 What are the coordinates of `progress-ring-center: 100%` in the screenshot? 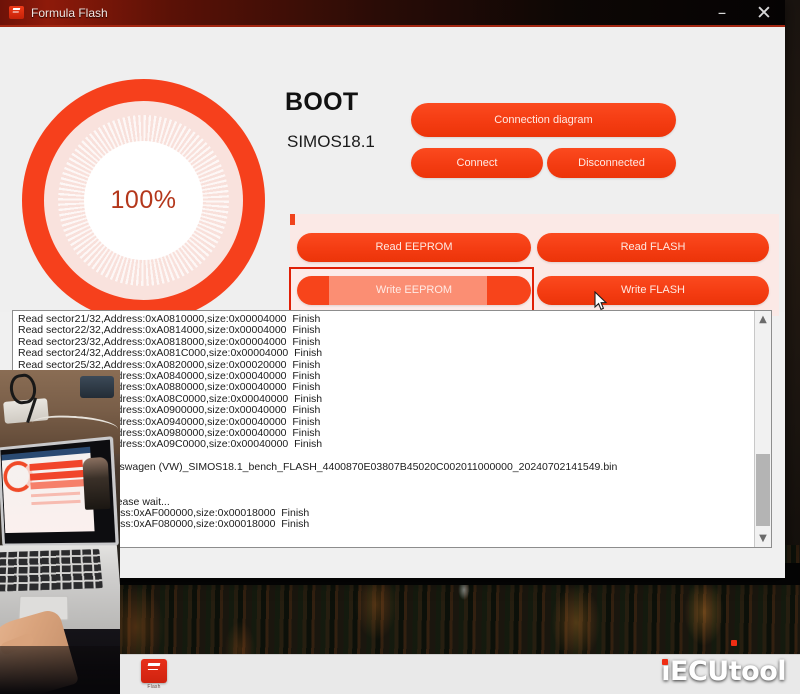 It's located at (143, 200).